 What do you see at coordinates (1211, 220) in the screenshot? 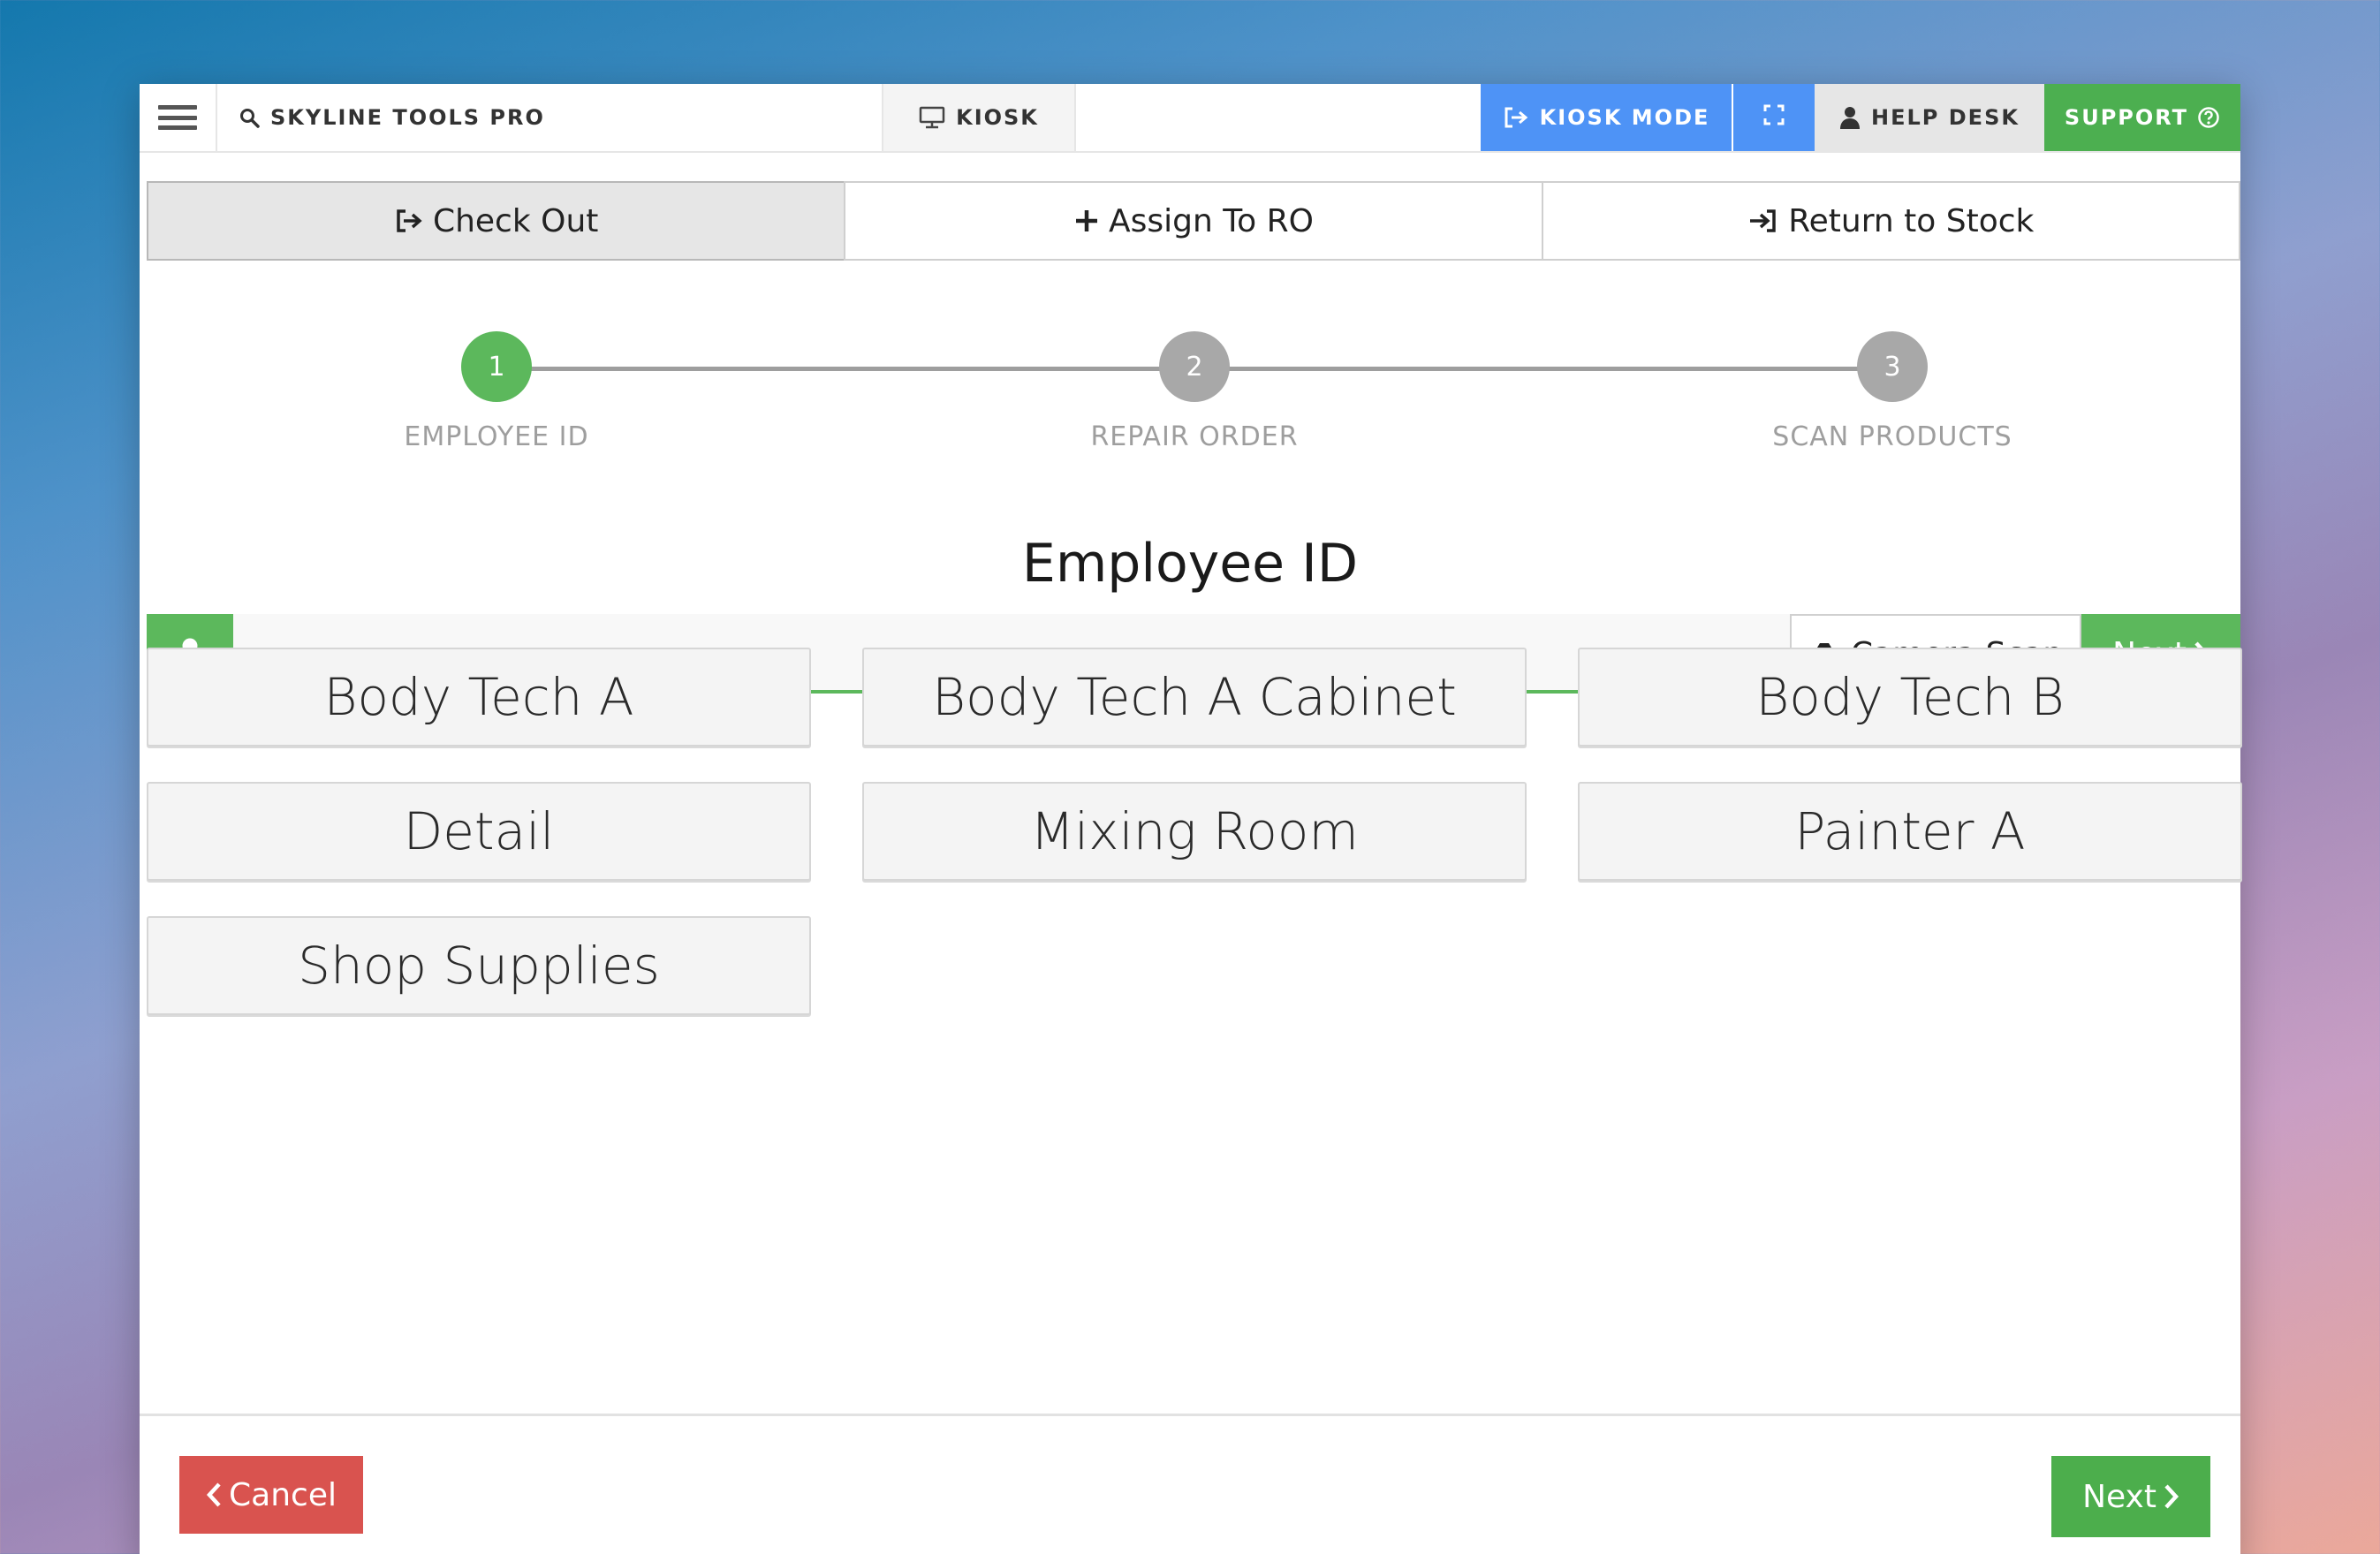
I see `tab-label: Assign To RO` at bounding box center [1211, 220].